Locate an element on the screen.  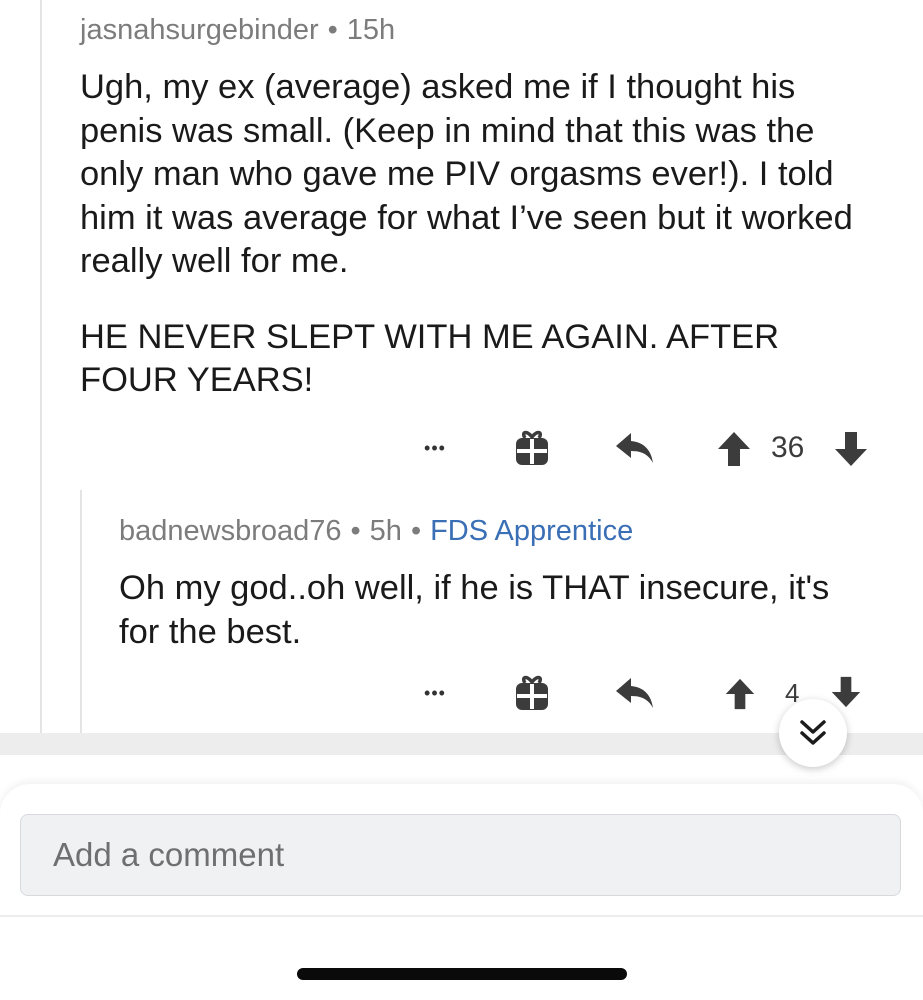
user-flair: FDS Apprentice is located at coordinates (532, 531).